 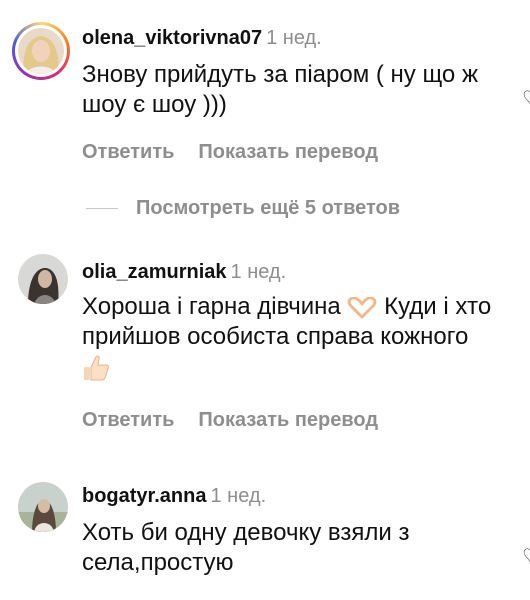 I want to click on view-replies-label: Посмотреть ещё 5 ответов, so click(x=268, y=208).